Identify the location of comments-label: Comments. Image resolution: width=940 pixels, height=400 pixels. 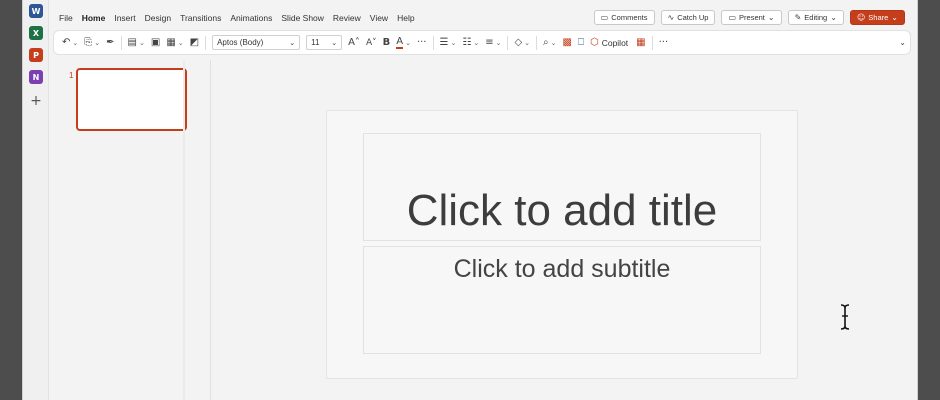
(629, 17).